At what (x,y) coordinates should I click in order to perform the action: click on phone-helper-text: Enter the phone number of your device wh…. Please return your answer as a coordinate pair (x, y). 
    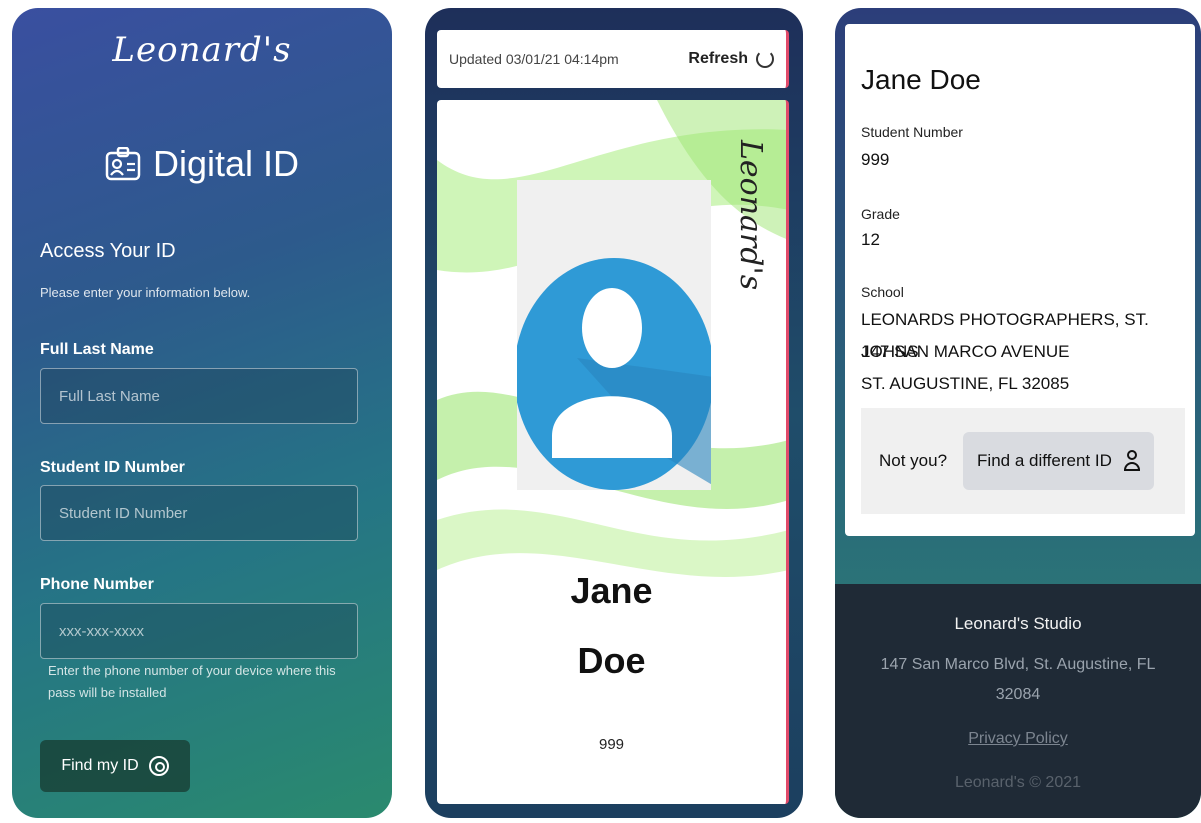
    Looking at the image, I should click on (192, 681).